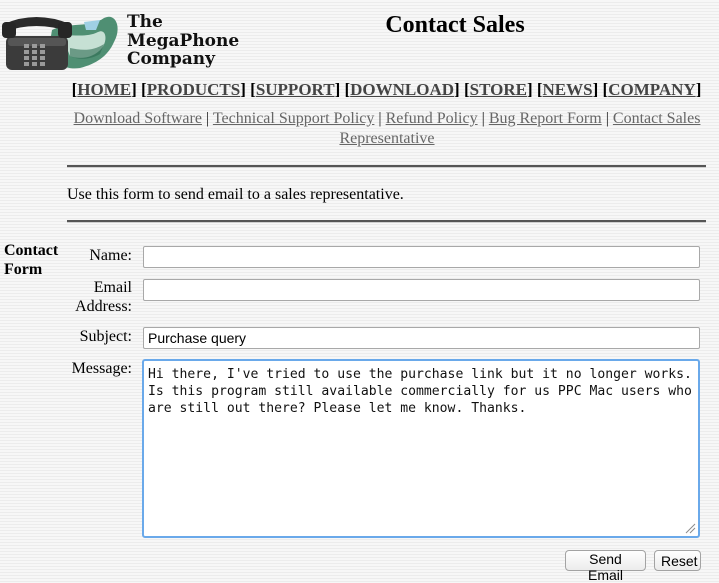 The height and width of the screenshot is (583, 719). Describe the element at coordinates (545, 118) in the screenshot. I see `subnav-bug-report-form: Bug Report Form` at that location.